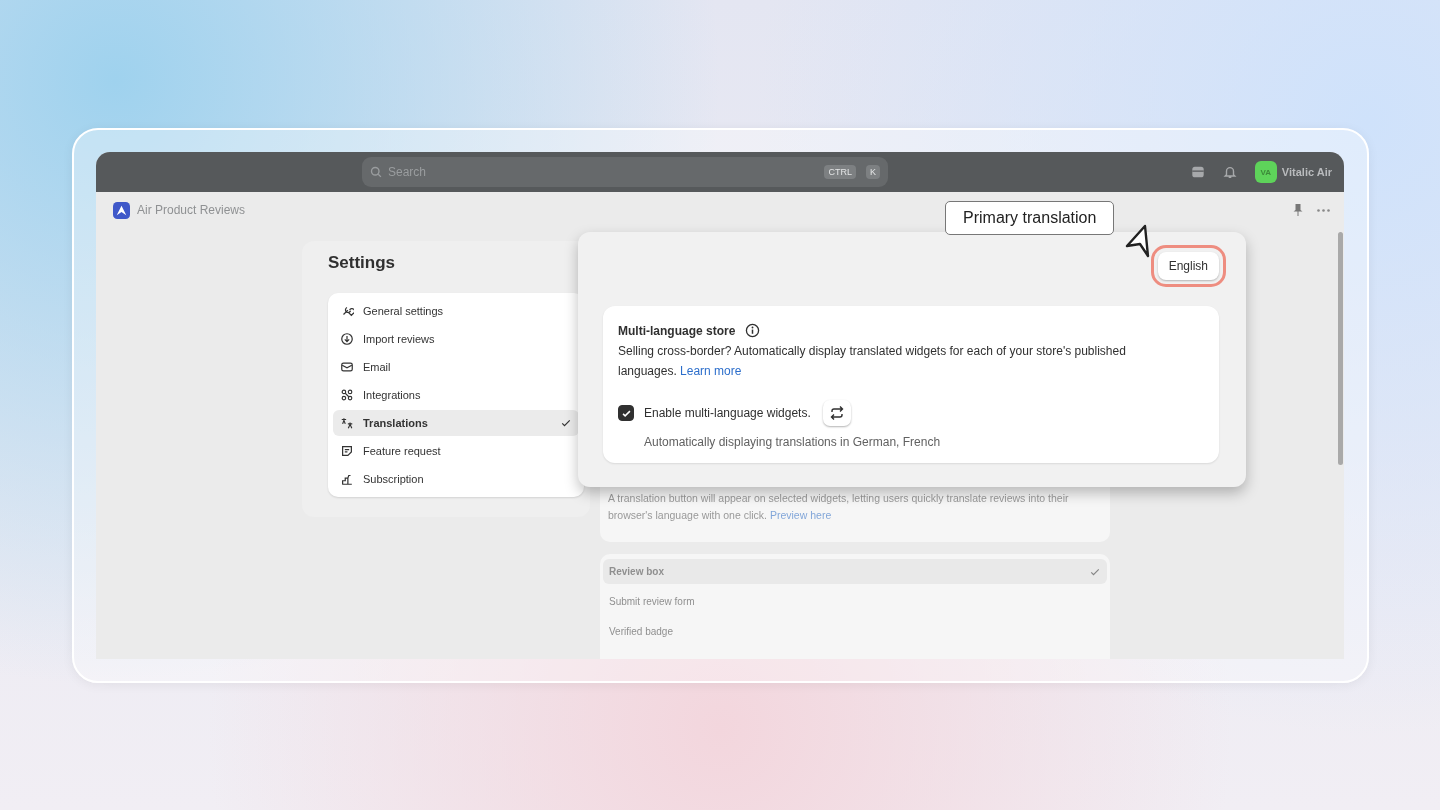 Image resolution: width=1440 pixels, height=810 pixels. I want to click on info-icon, so click(753, 330).